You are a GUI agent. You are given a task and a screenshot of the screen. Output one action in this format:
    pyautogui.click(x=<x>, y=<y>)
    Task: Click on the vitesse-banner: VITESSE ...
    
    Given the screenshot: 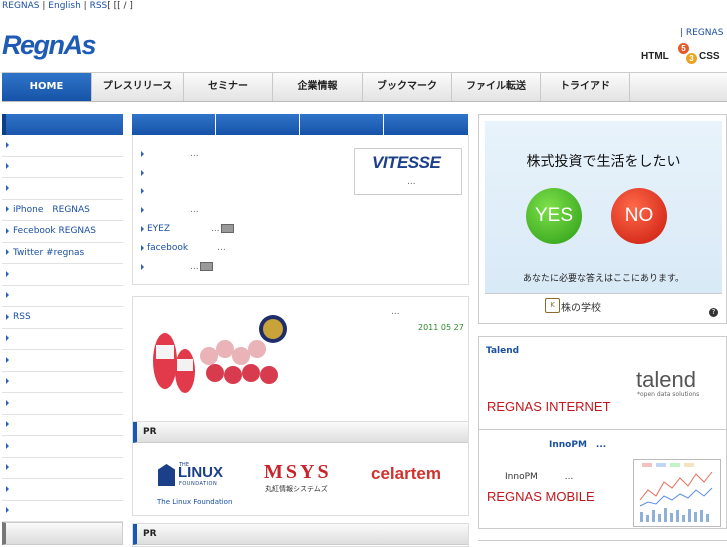 What is the action you would take?
    pyautogui.click(x=408, y=171)
    